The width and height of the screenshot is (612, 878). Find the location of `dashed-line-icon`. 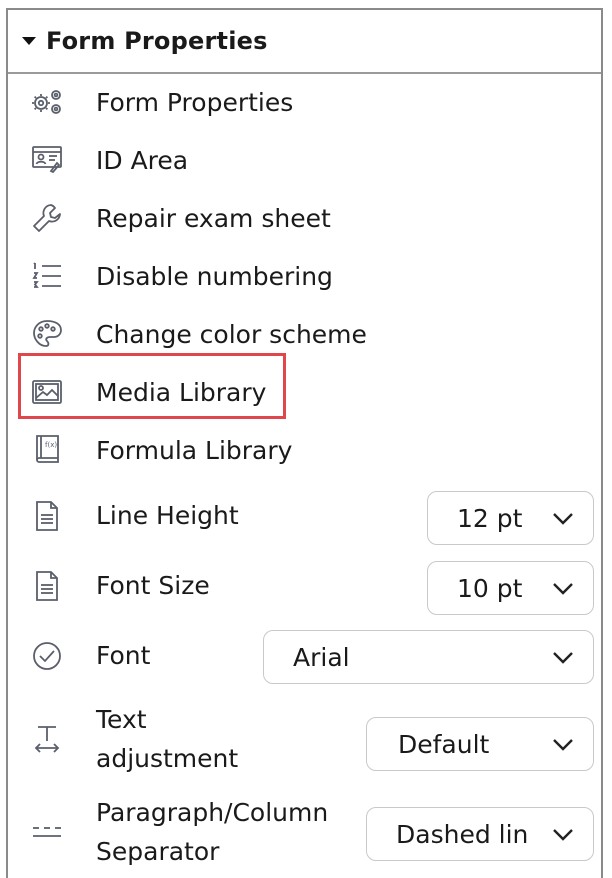

dashed-line-icon is located at coordinates (47, 833).